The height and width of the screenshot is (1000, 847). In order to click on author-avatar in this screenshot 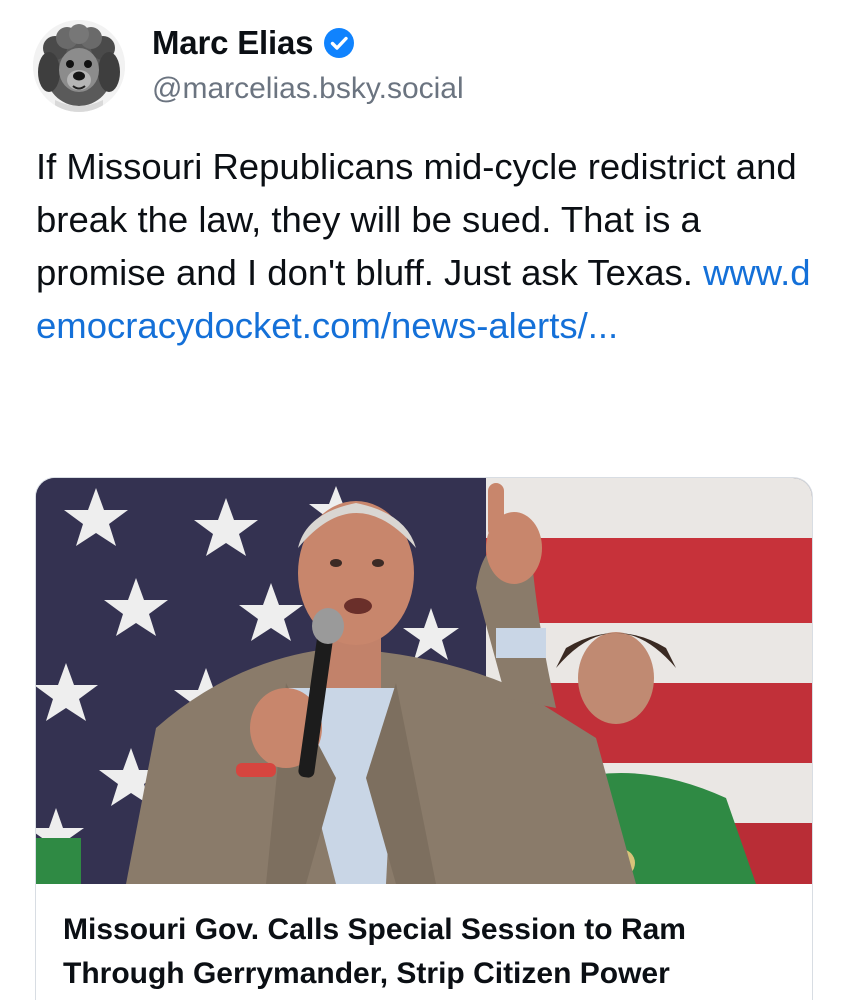, I will do `click(79, 66)`.